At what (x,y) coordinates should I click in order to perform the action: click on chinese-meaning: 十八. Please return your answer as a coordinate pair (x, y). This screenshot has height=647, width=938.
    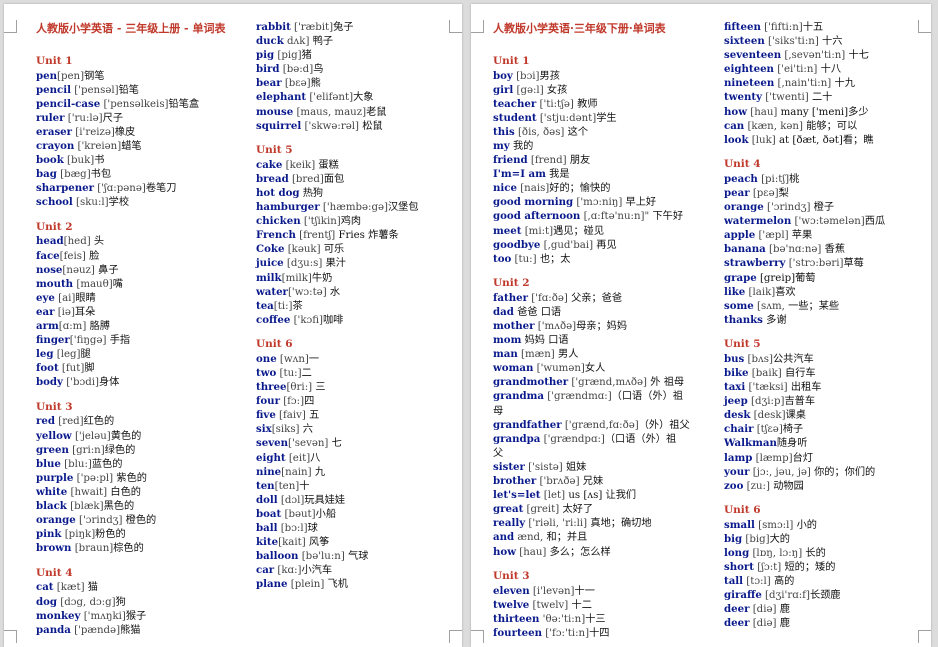
    Looking at the image, I should click on (829, 70).